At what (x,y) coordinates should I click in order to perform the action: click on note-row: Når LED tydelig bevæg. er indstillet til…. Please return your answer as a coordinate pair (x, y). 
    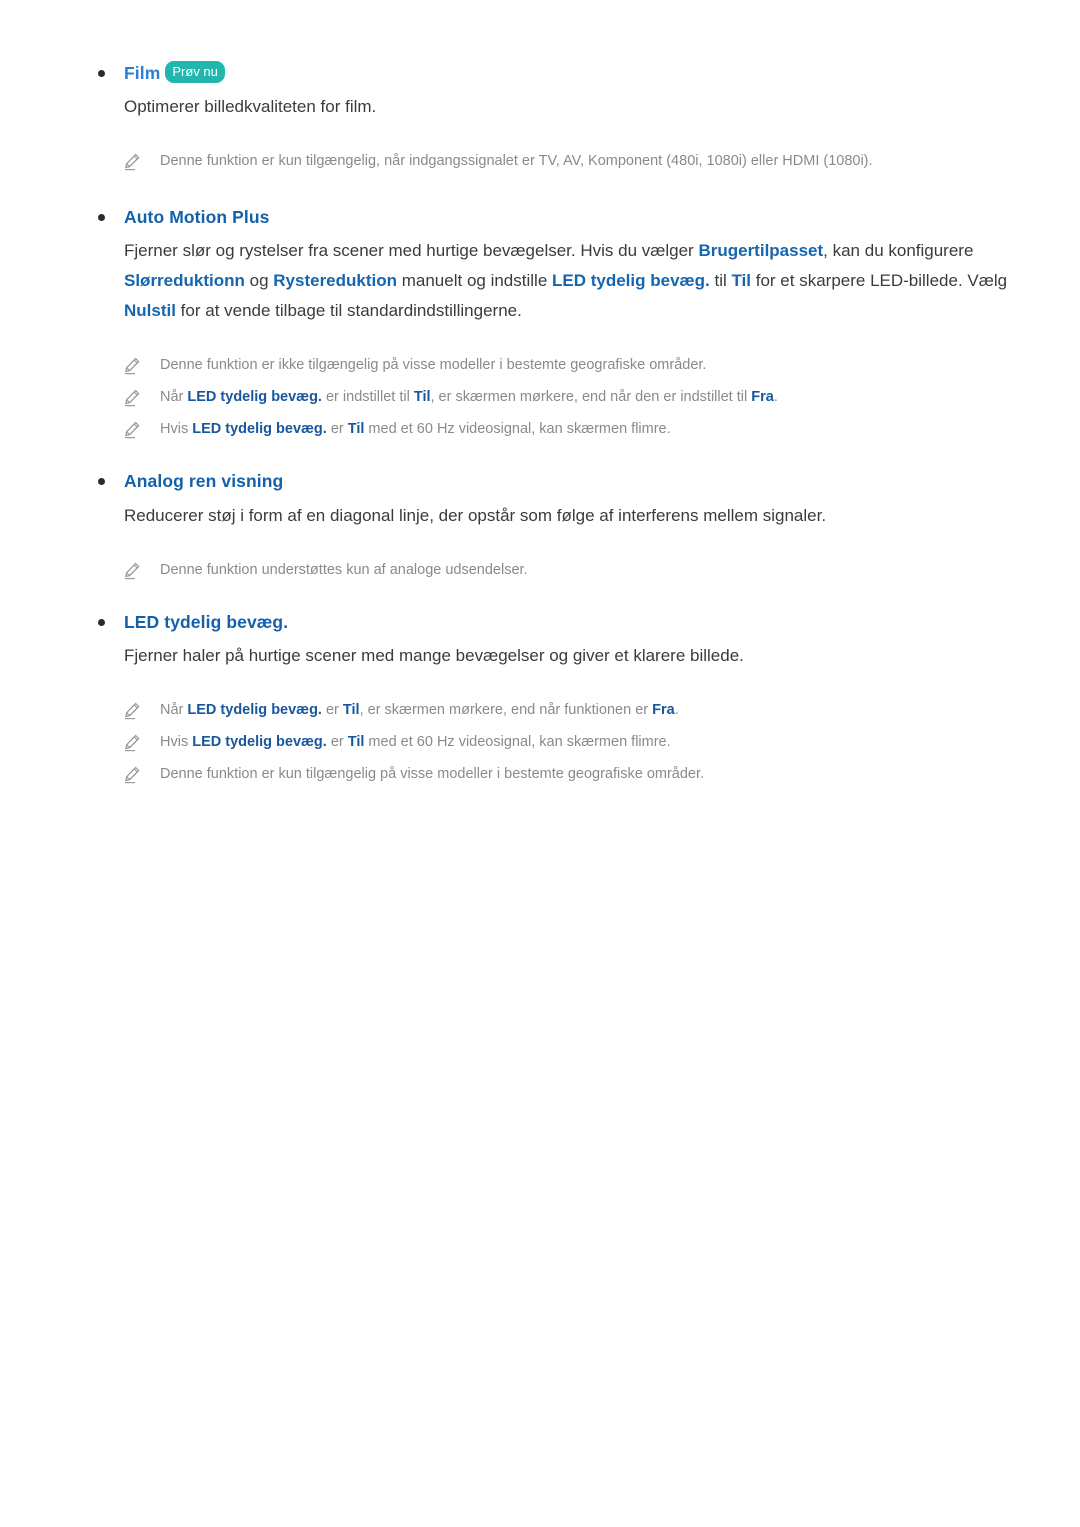
    Looking at the image, I should click on (565, 397).